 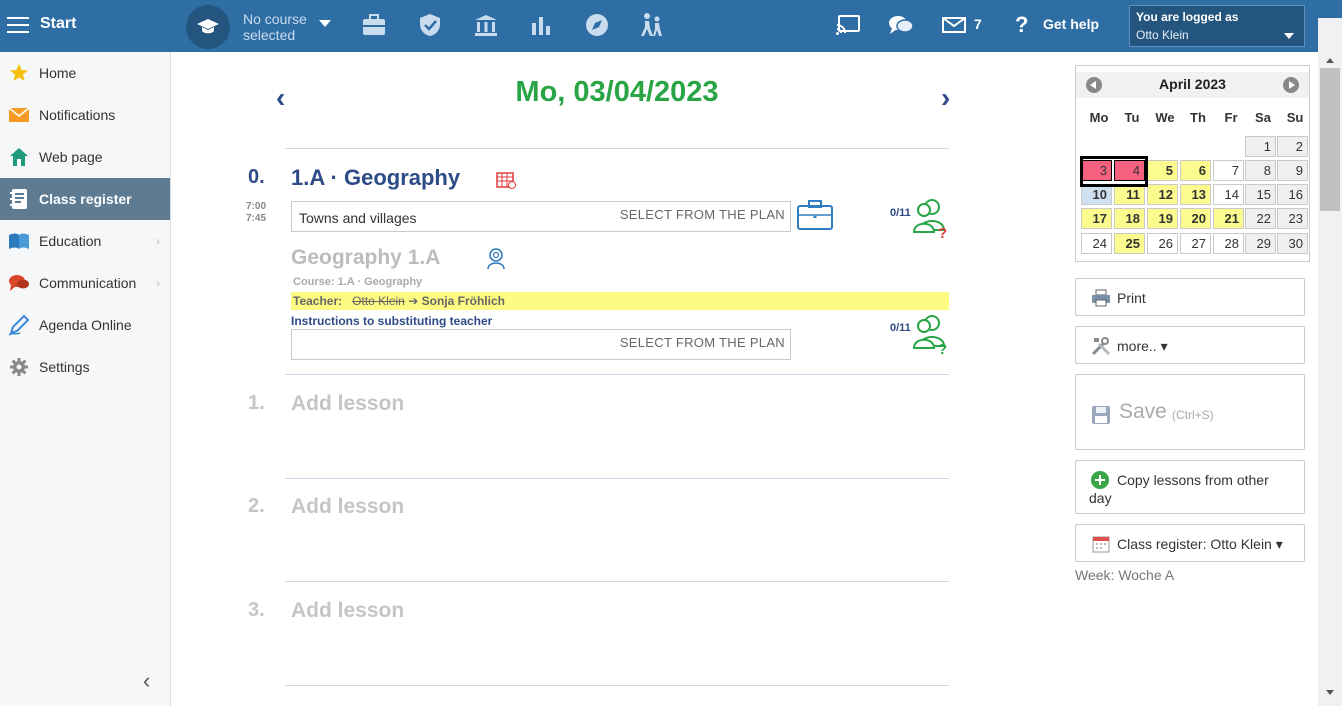 I want to click on copy-lessons-button: Copy lessons from other day, so click(x=1190, y=487).